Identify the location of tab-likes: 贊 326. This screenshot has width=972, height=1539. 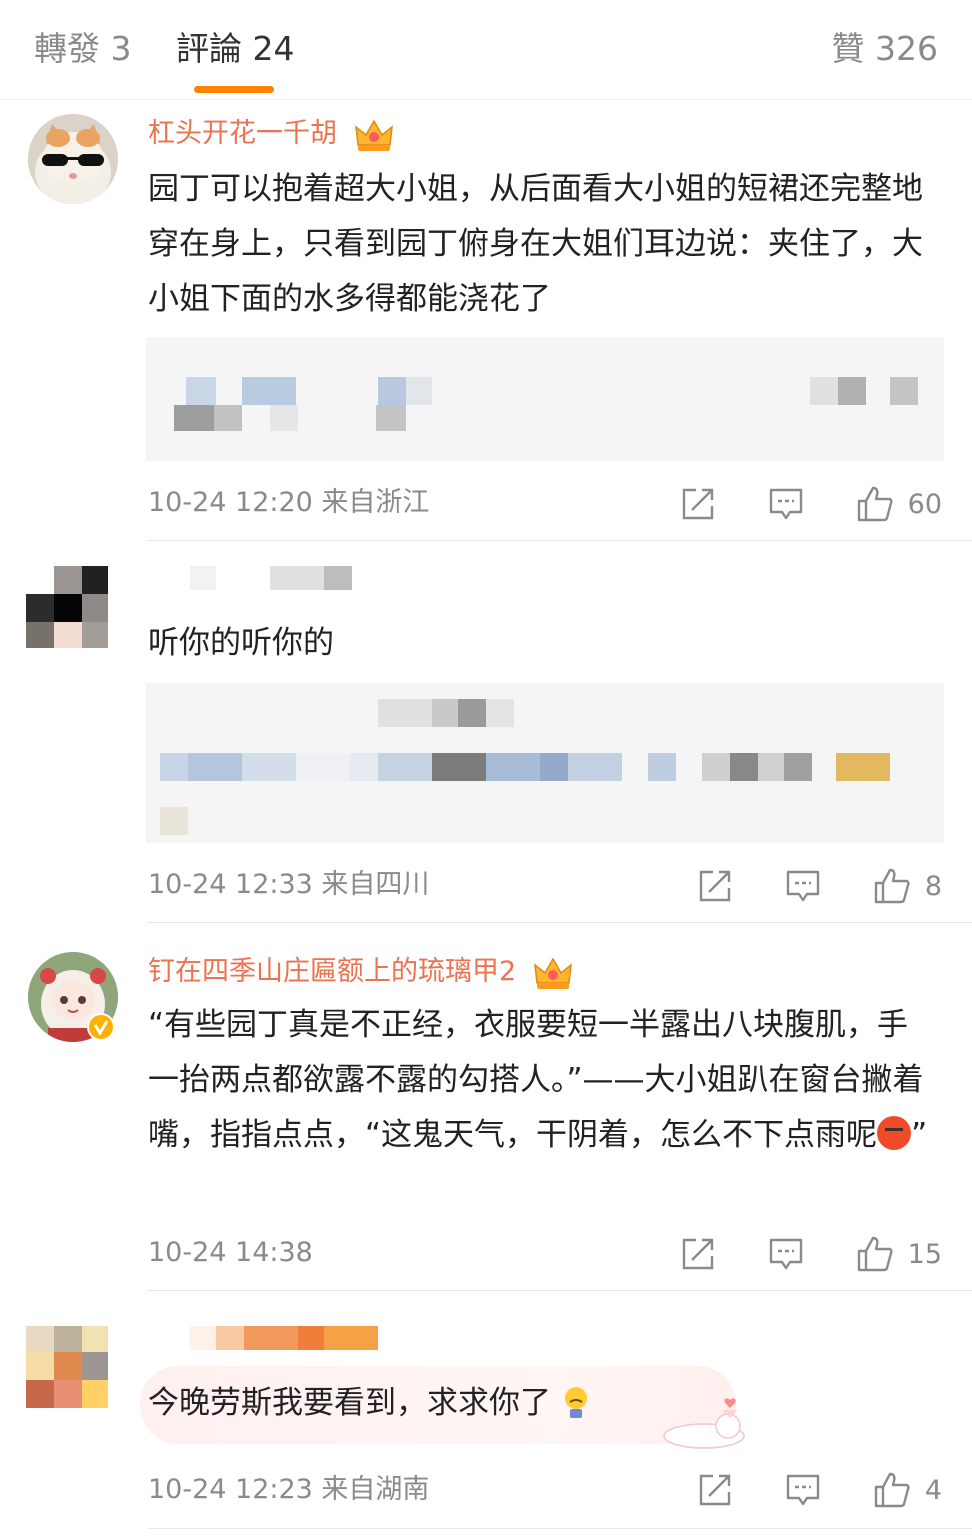
(885, 49).